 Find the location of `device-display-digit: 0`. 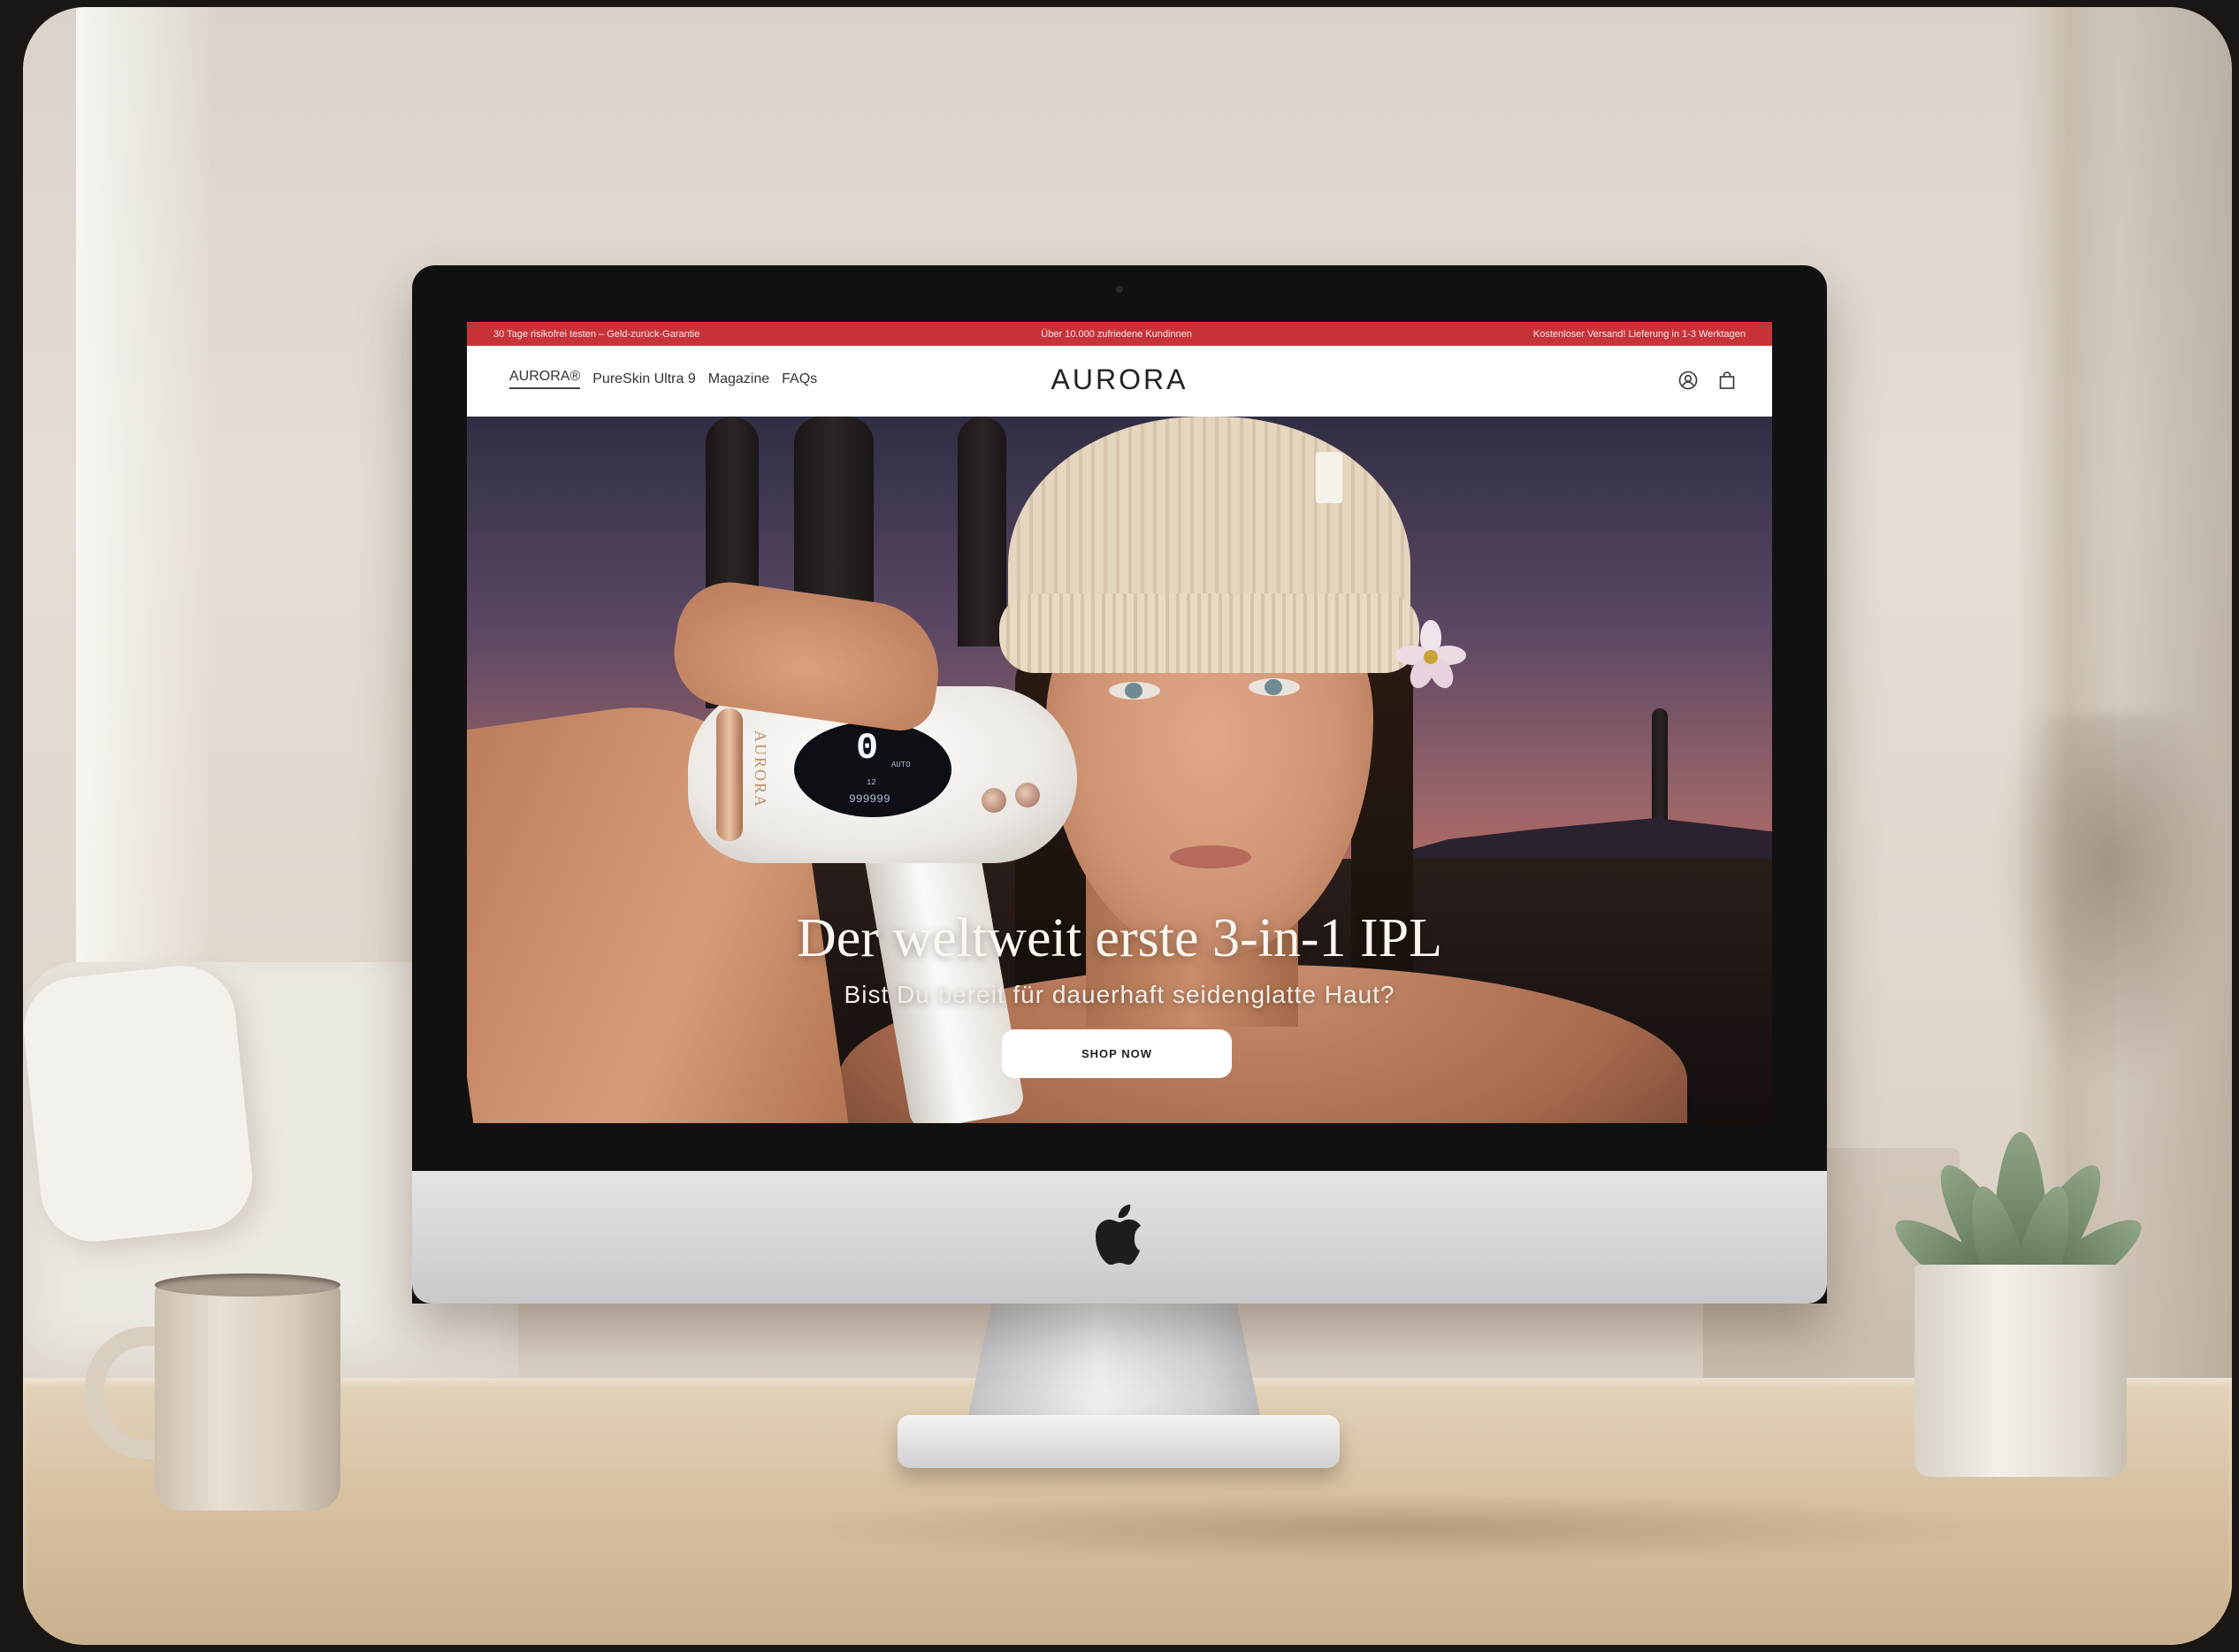

device-display-digit: 0 is located at coordinates (867, 748).